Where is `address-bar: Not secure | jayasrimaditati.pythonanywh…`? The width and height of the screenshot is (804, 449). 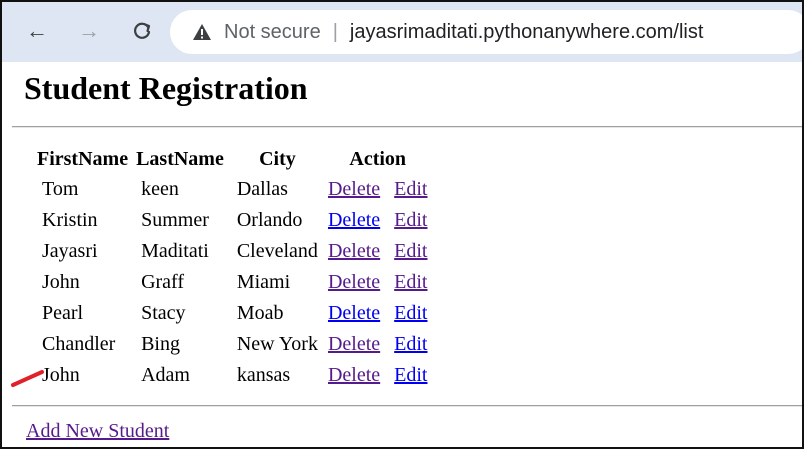
address-bar: Not secure | jayasrimaditati.pythonanywh… is located at coordinates (486, 32).